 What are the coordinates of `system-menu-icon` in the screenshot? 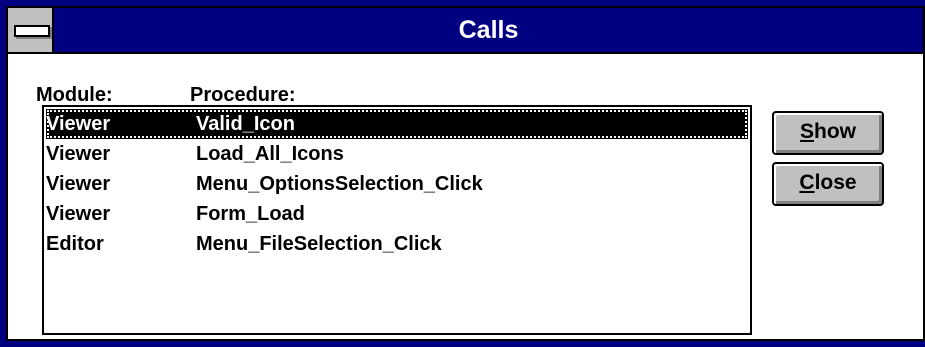 It's located at (32, 31).